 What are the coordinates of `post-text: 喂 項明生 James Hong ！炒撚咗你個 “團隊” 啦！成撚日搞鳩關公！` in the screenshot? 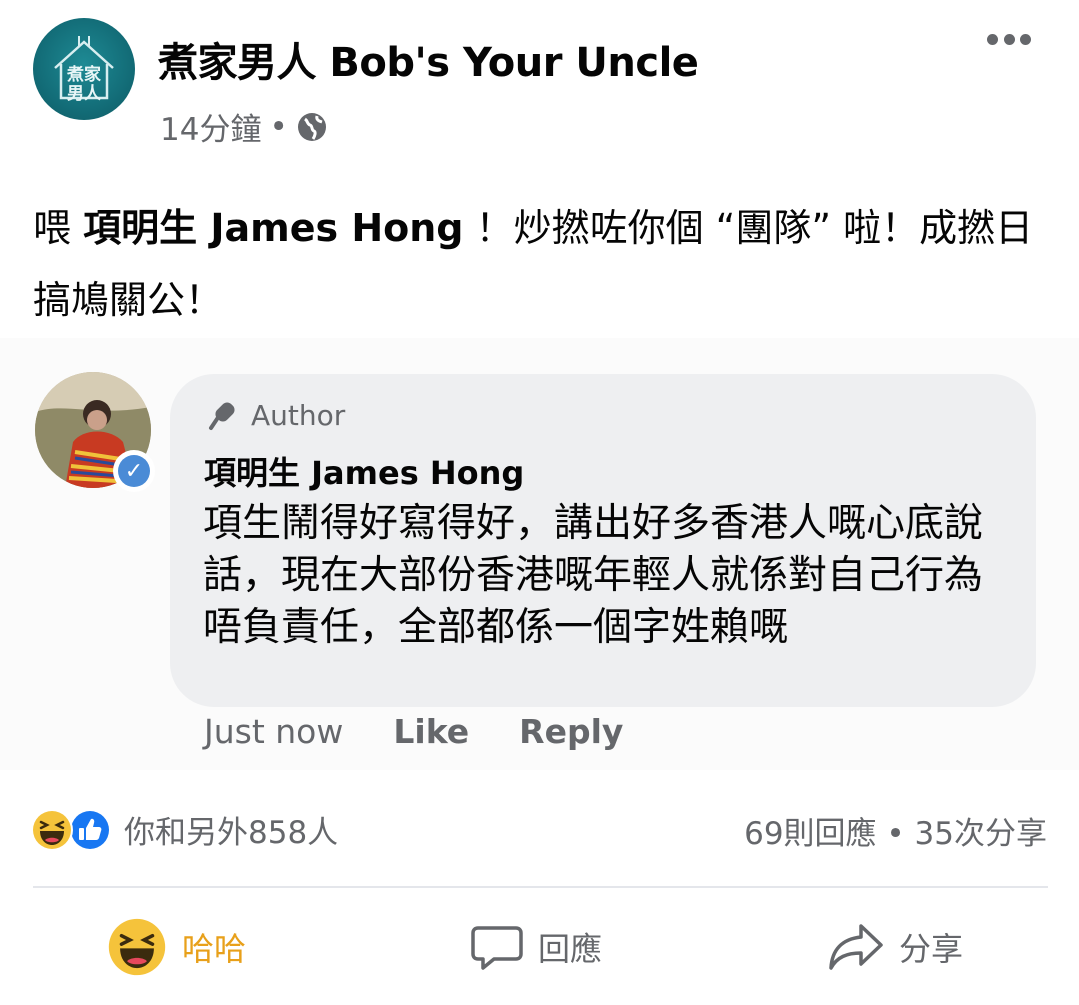 It's located at (543, 264).